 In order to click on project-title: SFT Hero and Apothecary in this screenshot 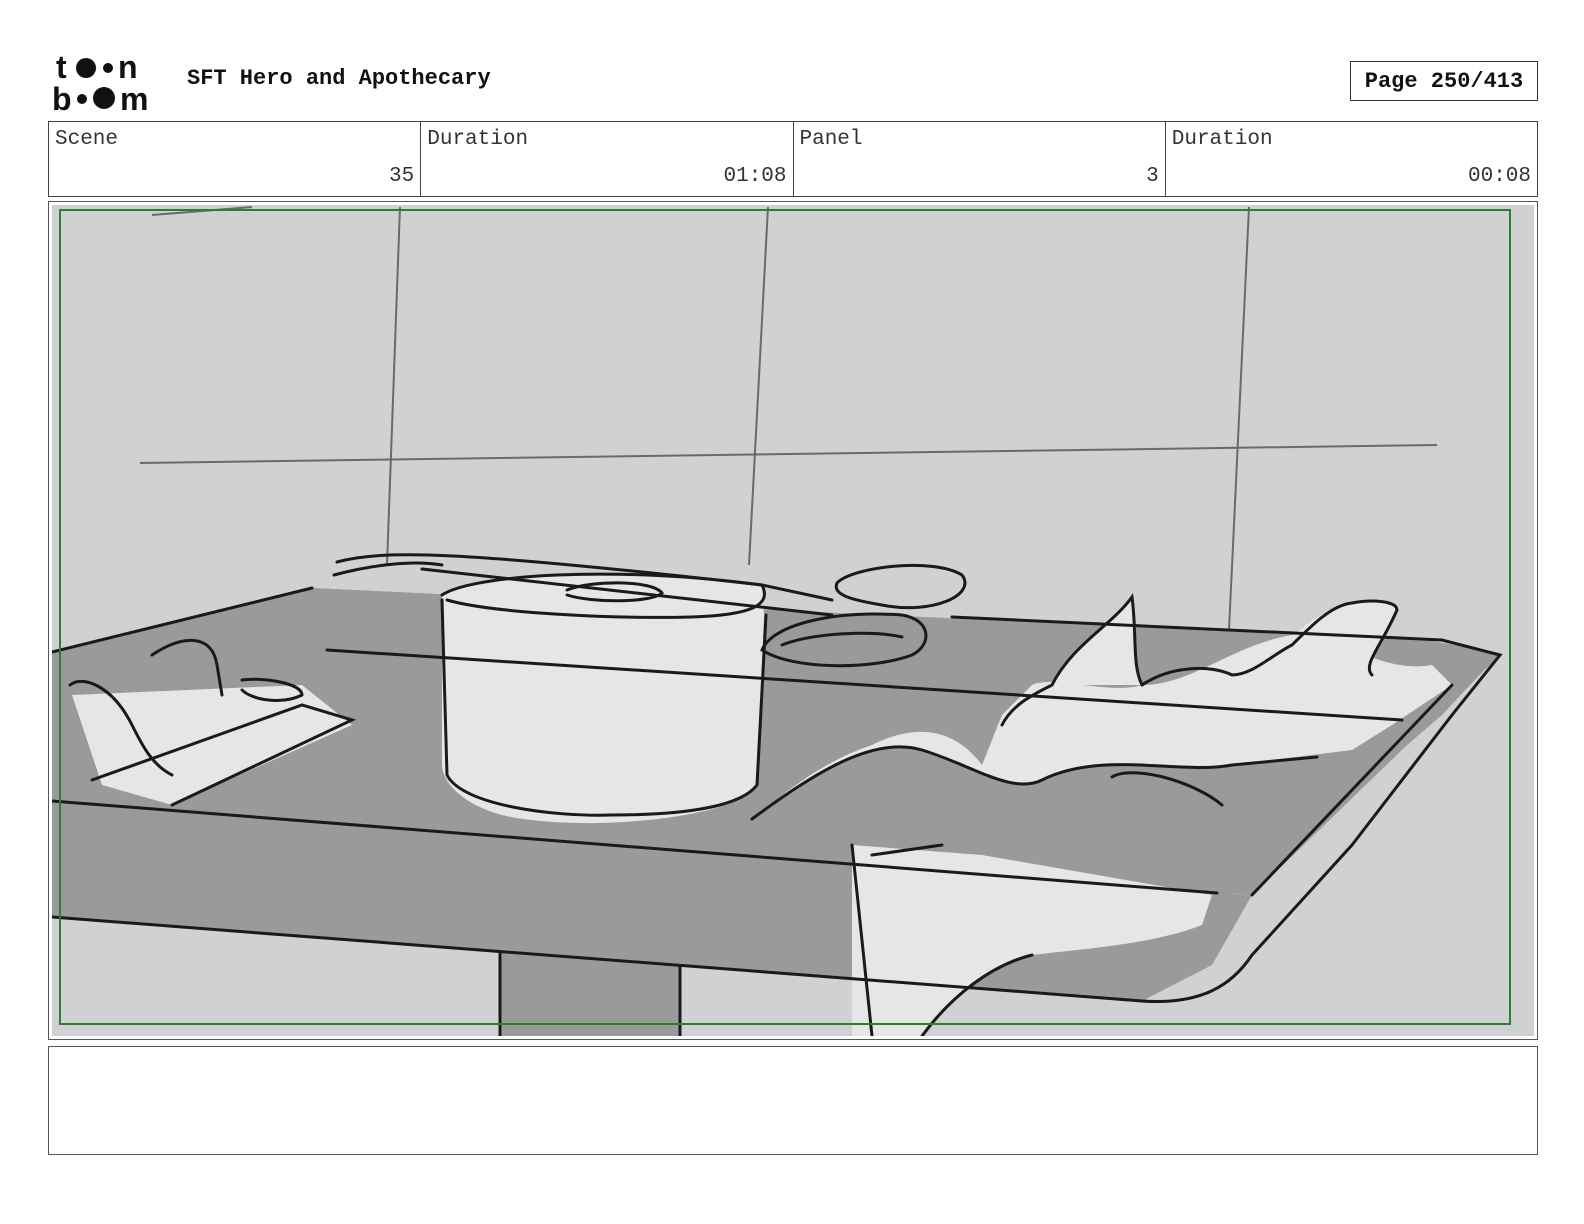, I will do `click(339, 78)`.